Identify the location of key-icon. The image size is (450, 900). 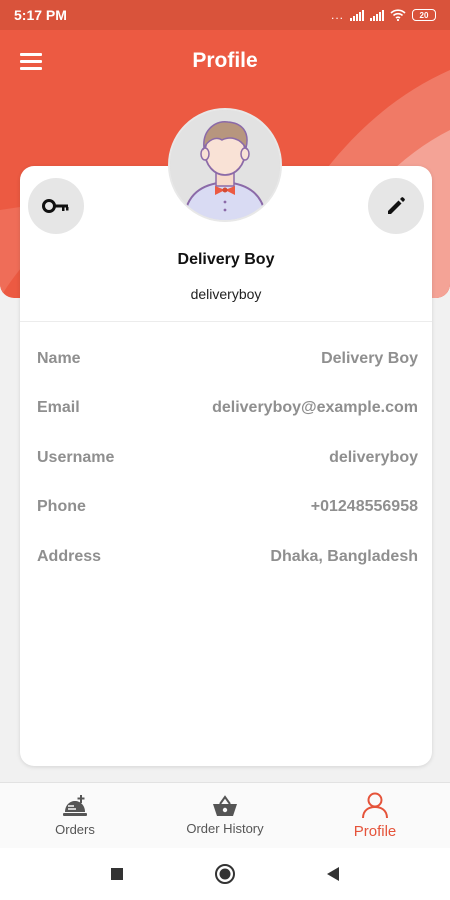
(55, 206).